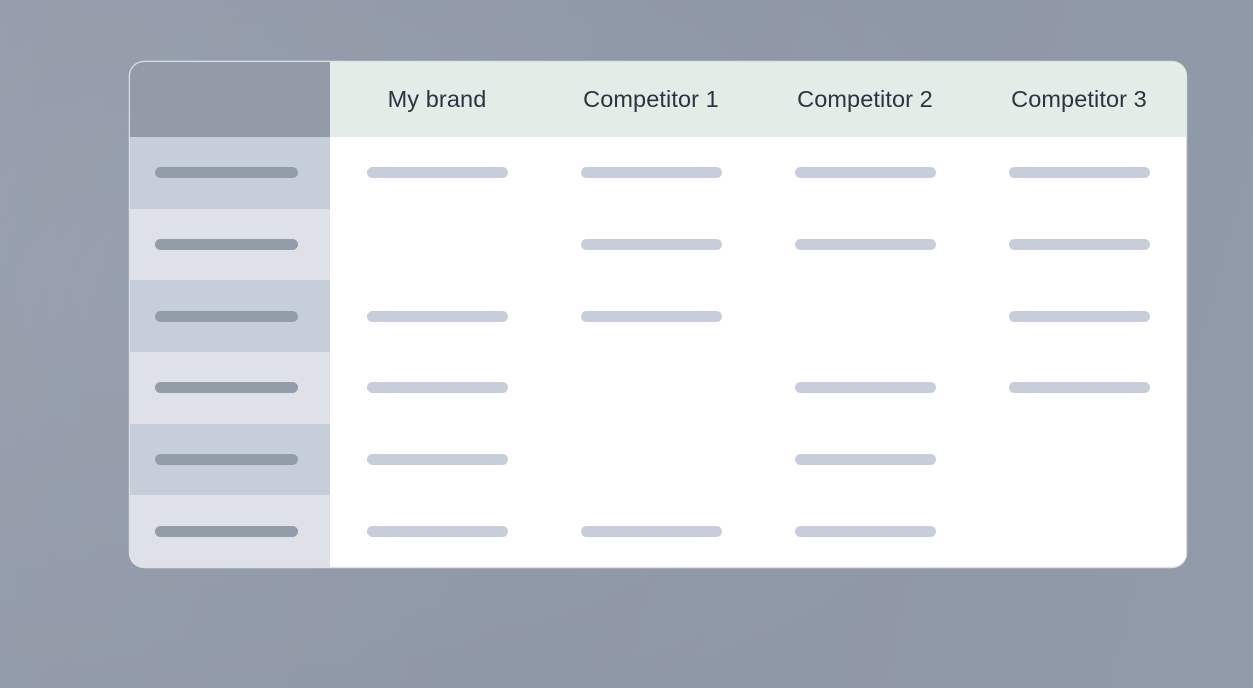 The image size is (1253, 688). What do you see at coordinates (1079, 99) in the screenshot?
I see `column-header-competitor-3: Competitor 3` at bounding box center [1079, 99].